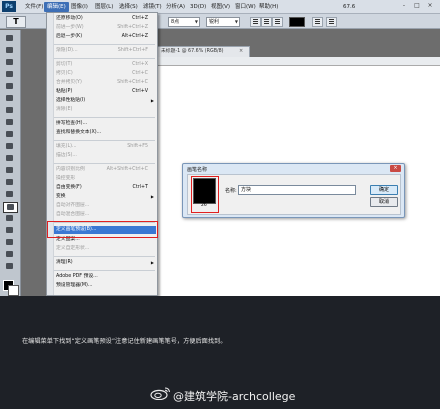  I want to click on brush-name-dialog: 画笔名称 × 26 名称: 方块 确定 取消, so click(293, 190).